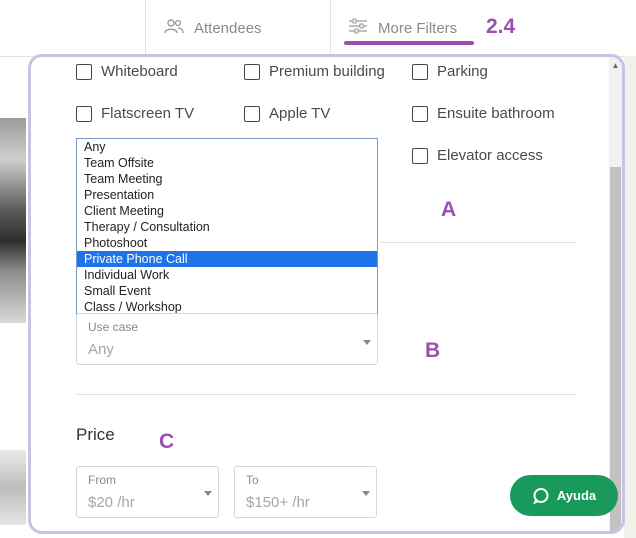 Image resolution: width=636 pixels, height=538 pixels. What do you see at coordinates (113, 327) in the screenshot?
I see `use-case-select-label: Use case` at bounding box center [113, 327].